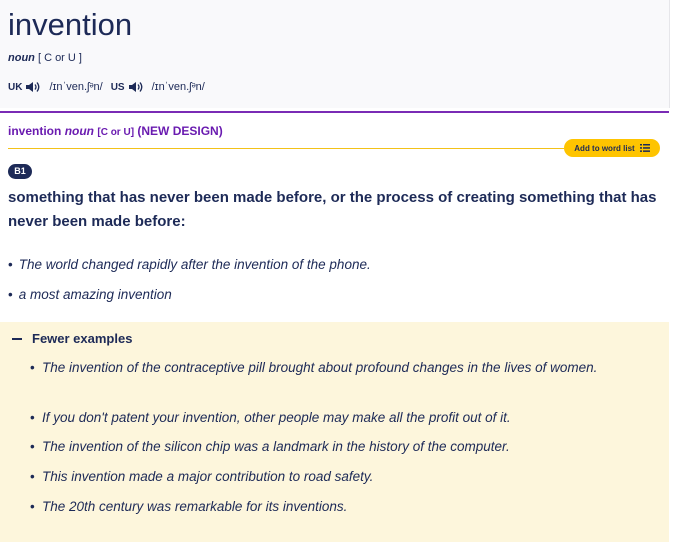 This screenshot has width=680, height=549. Describe the element at coordinates (76, 87) in the screenshot. I see `uk-ipa: /ɪnˈven.ʃᵊn/` at that location.